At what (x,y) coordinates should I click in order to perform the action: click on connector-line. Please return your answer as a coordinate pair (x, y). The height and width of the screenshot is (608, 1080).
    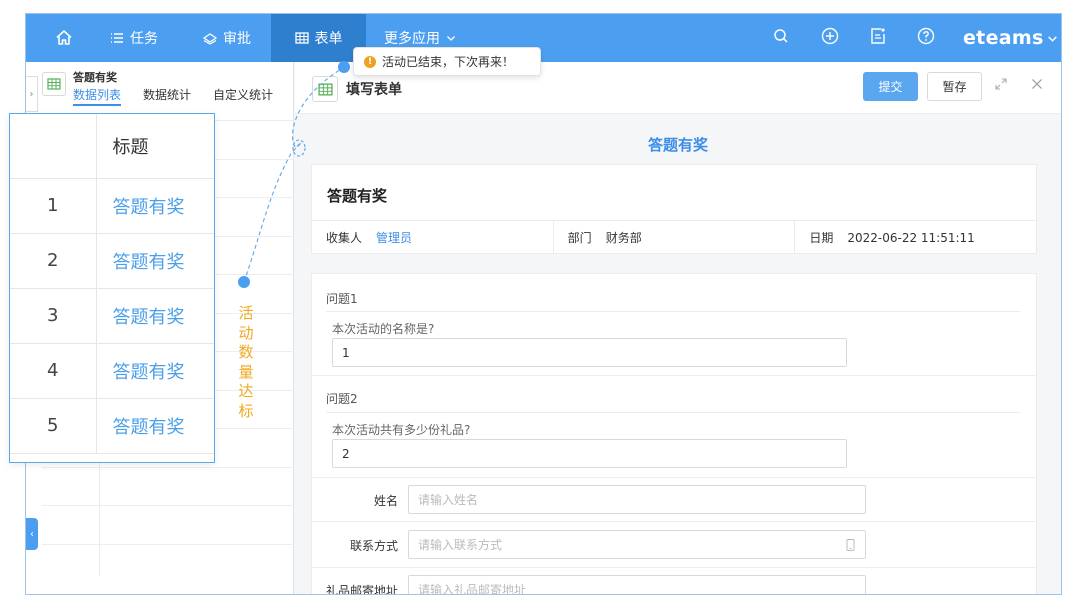
    Looking at the image, I should click on (293, 175).